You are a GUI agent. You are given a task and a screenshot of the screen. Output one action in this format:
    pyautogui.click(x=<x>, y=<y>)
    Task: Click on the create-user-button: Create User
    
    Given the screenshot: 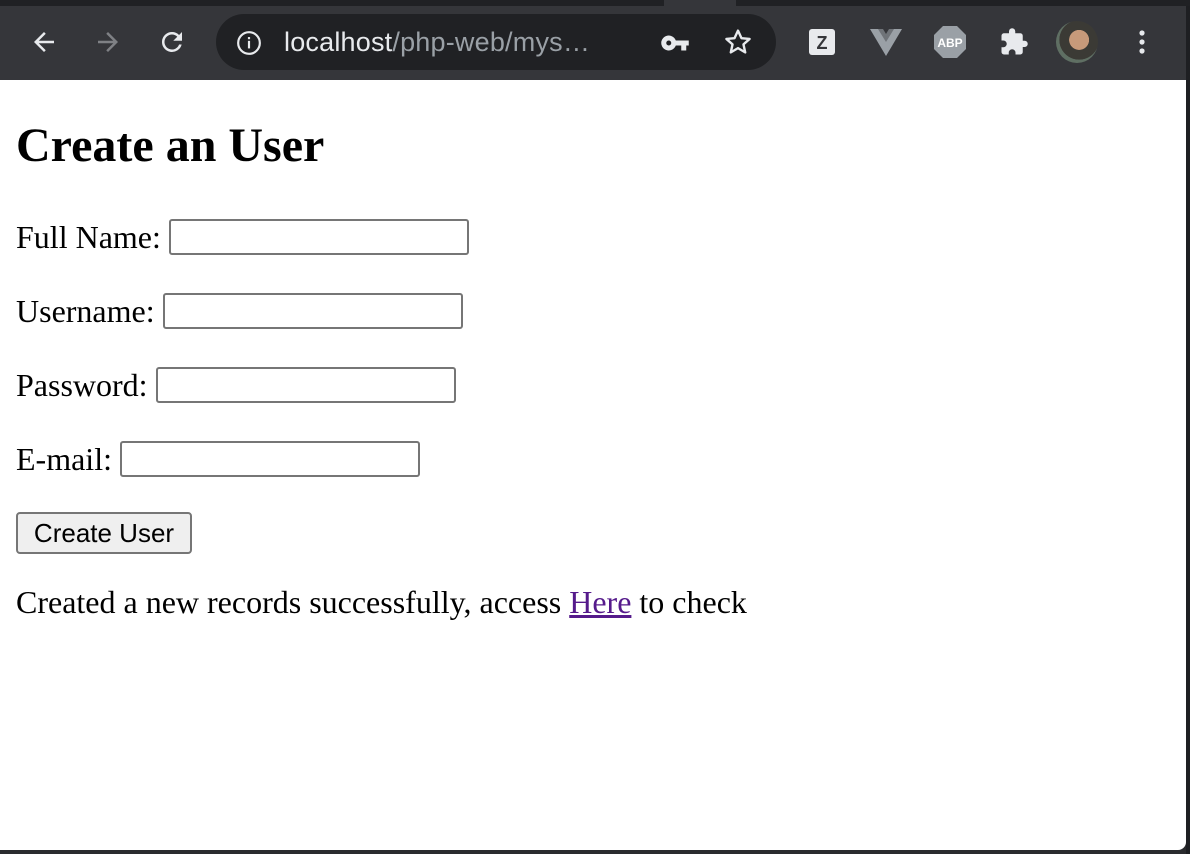 What is the action you would take?
    pyautogui.click(x=104, y=533)
    